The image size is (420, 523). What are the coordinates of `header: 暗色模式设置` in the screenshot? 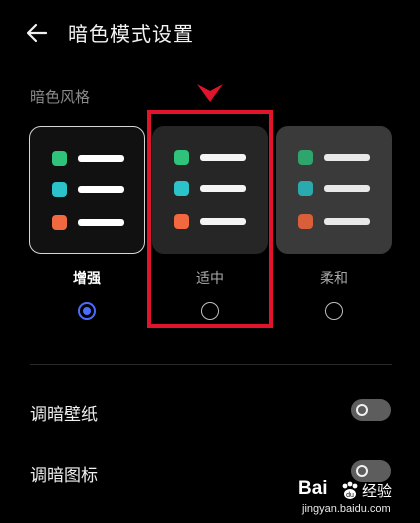 It's located at (210, 35).